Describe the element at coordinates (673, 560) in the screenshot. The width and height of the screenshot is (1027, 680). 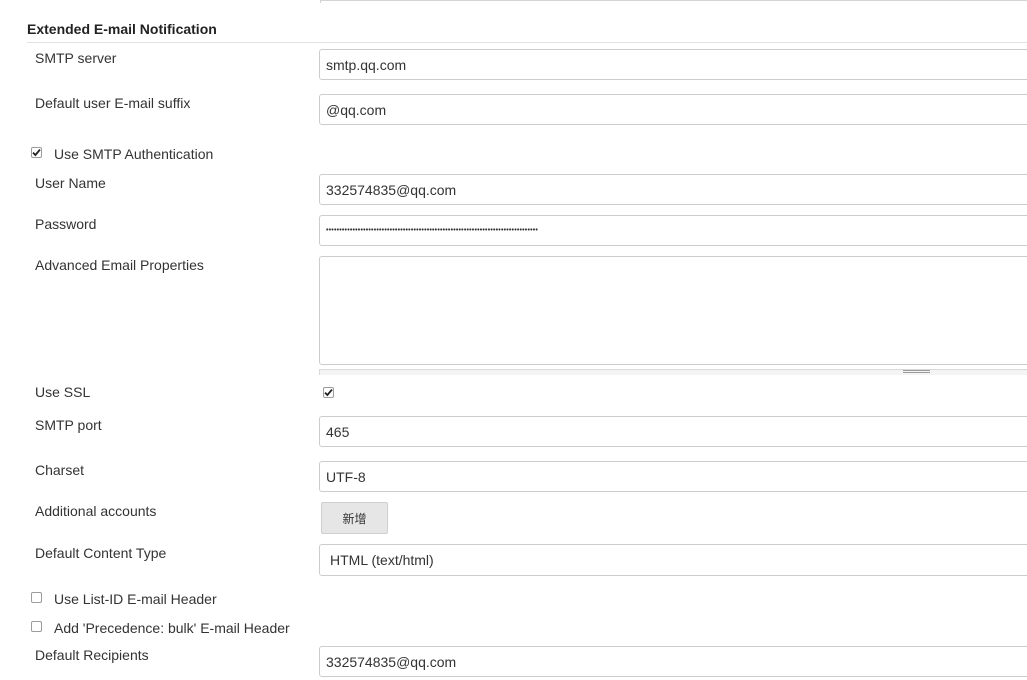
I see `content-type-select: HTML (text/html)` at that location.